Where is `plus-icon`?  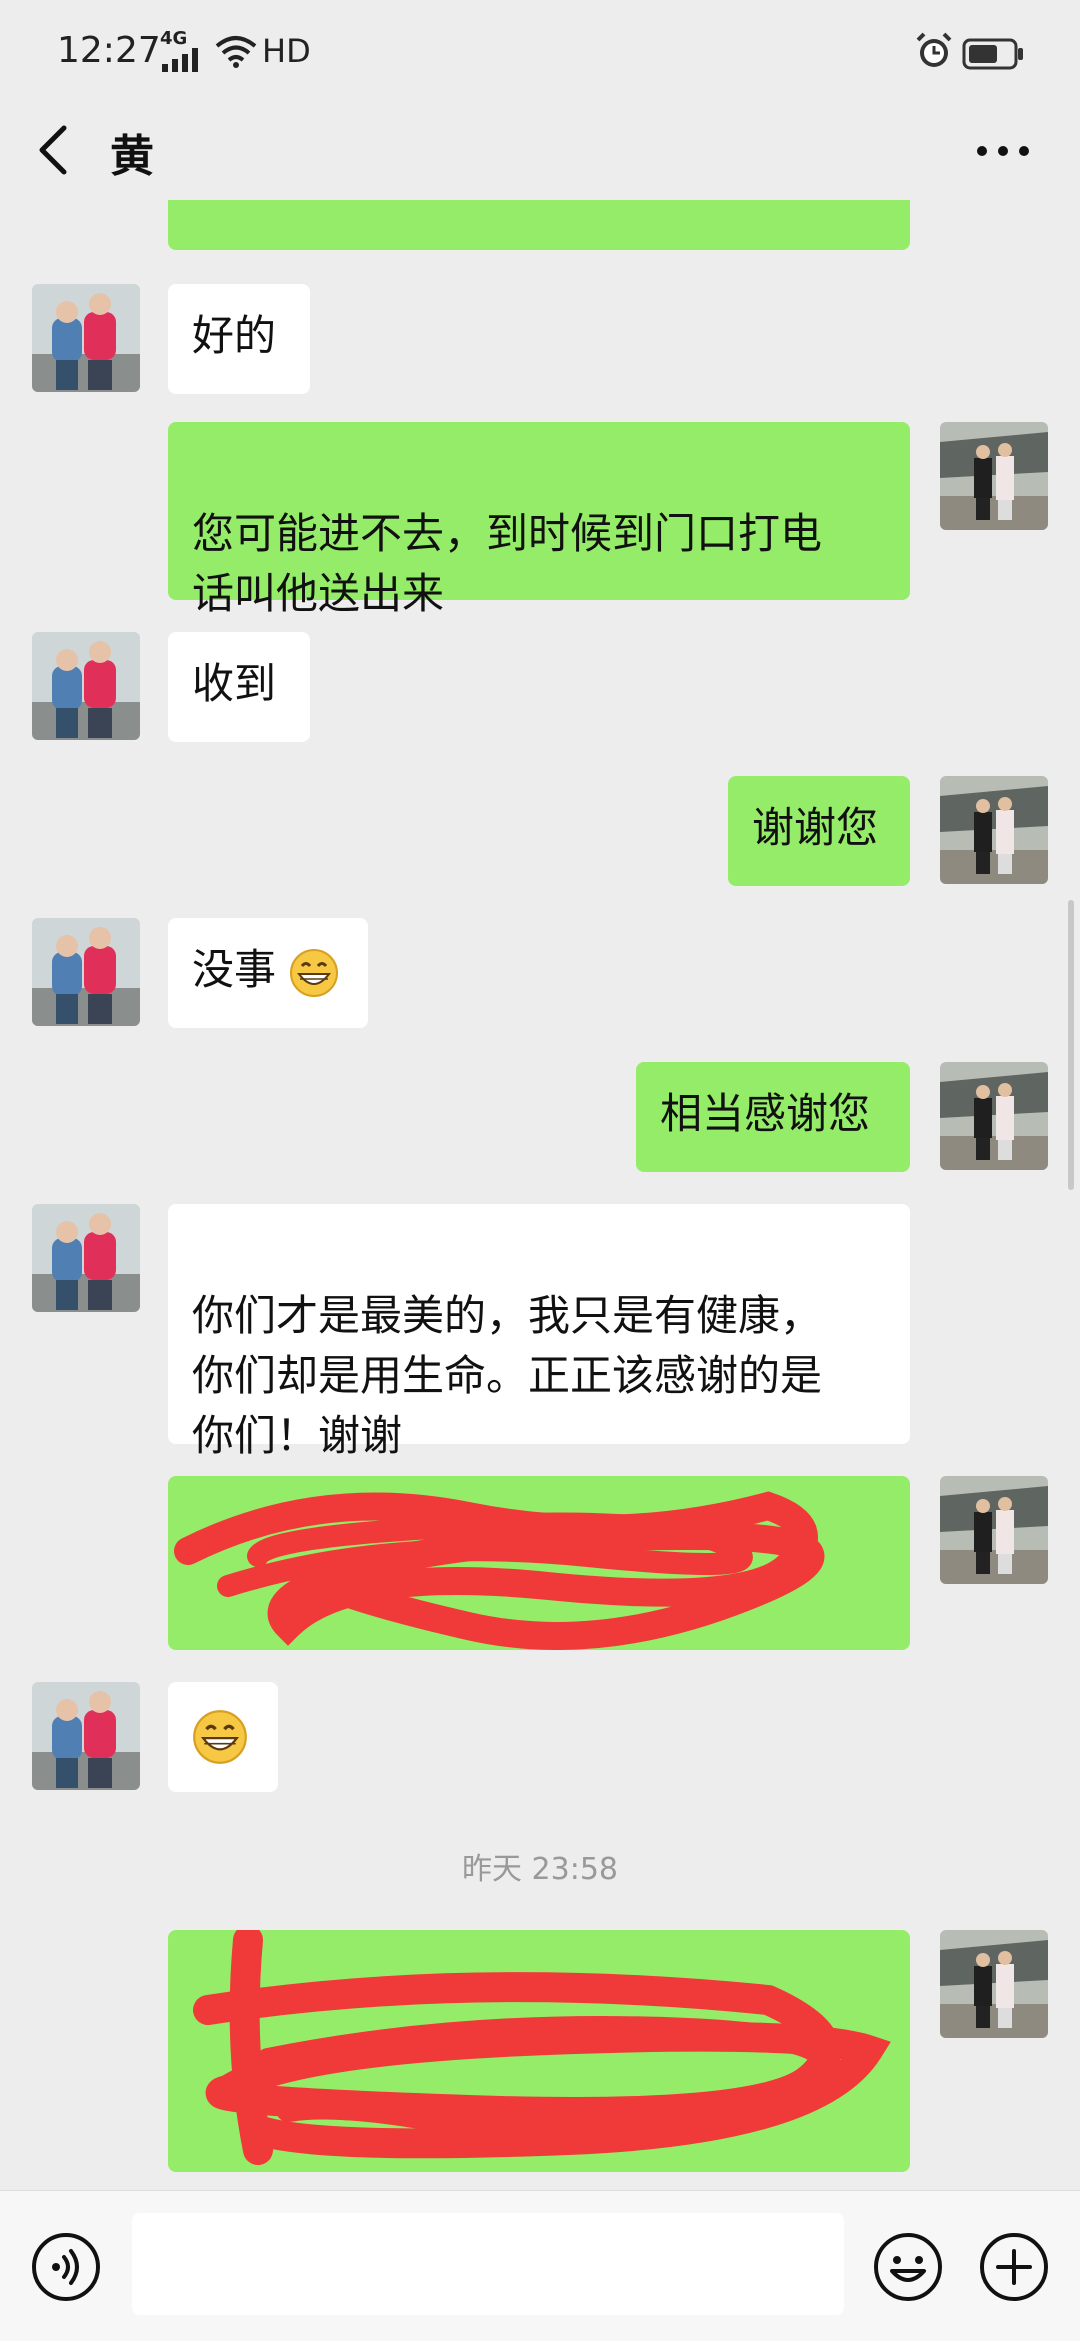
plus-icon is located at coordinates (1014, 2267).